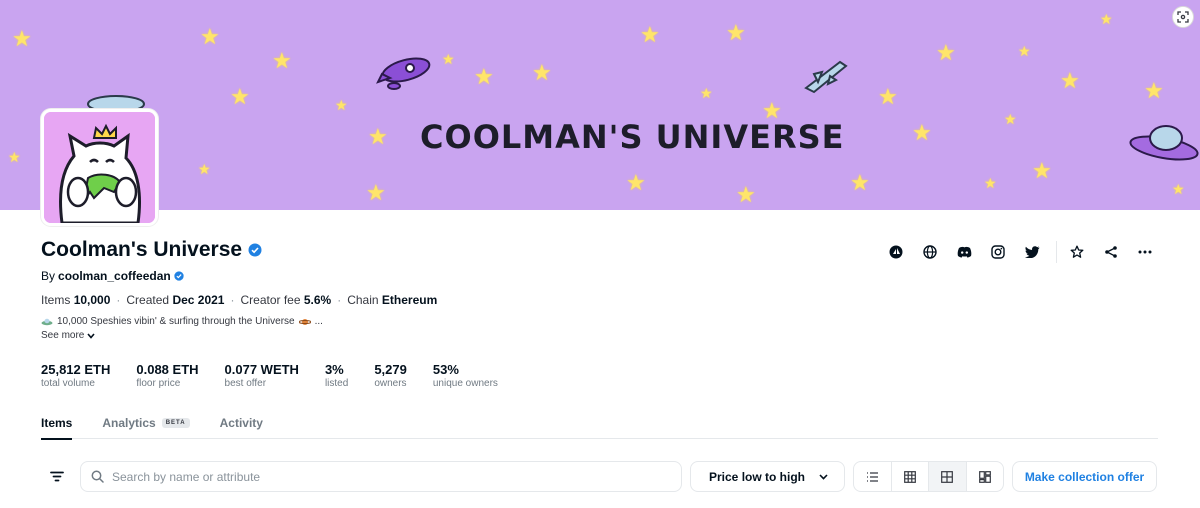 The image size is (1200, 508). Describe the element at coordinates (48, 276) in the screenshot. I see `by-label: By` at that location.